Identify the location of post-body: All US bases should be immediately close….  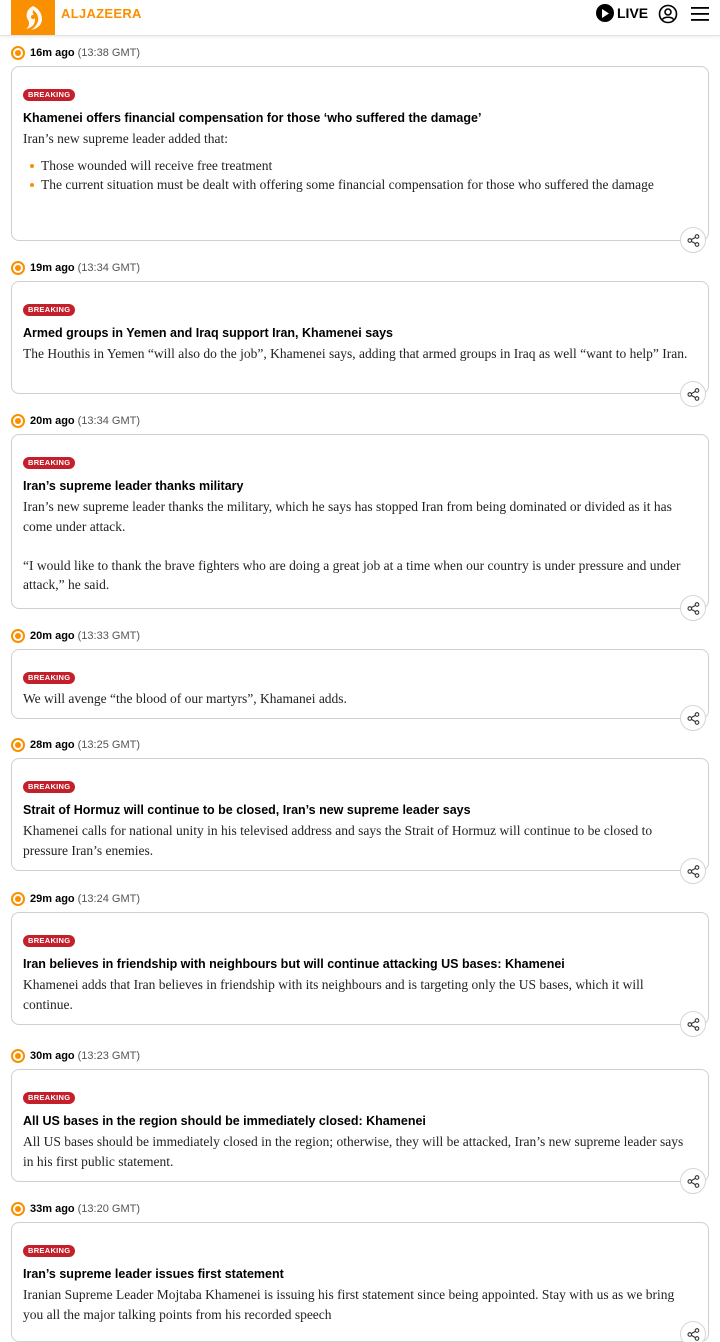
(358, 1151).